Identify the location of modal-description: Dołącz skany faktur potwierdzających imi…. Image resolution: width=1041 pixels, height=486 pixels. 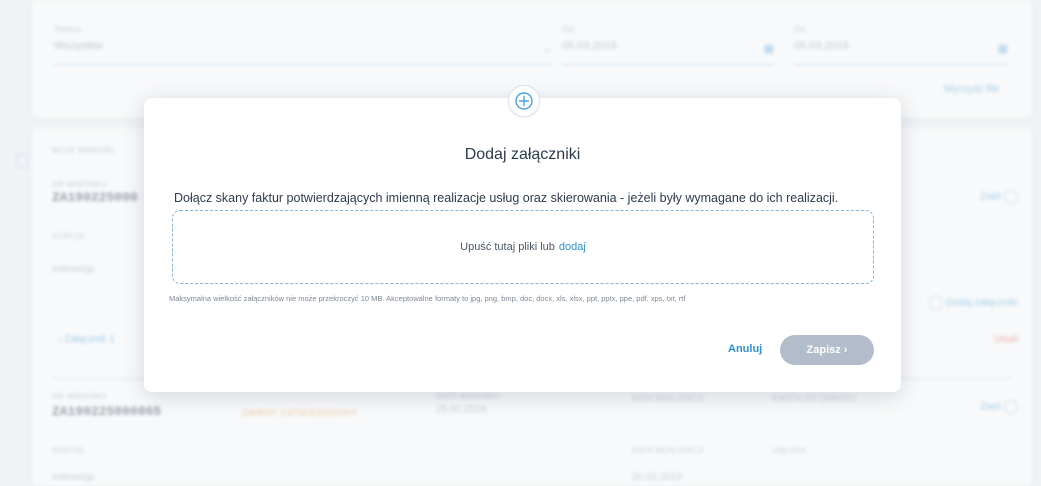
(506, 198).